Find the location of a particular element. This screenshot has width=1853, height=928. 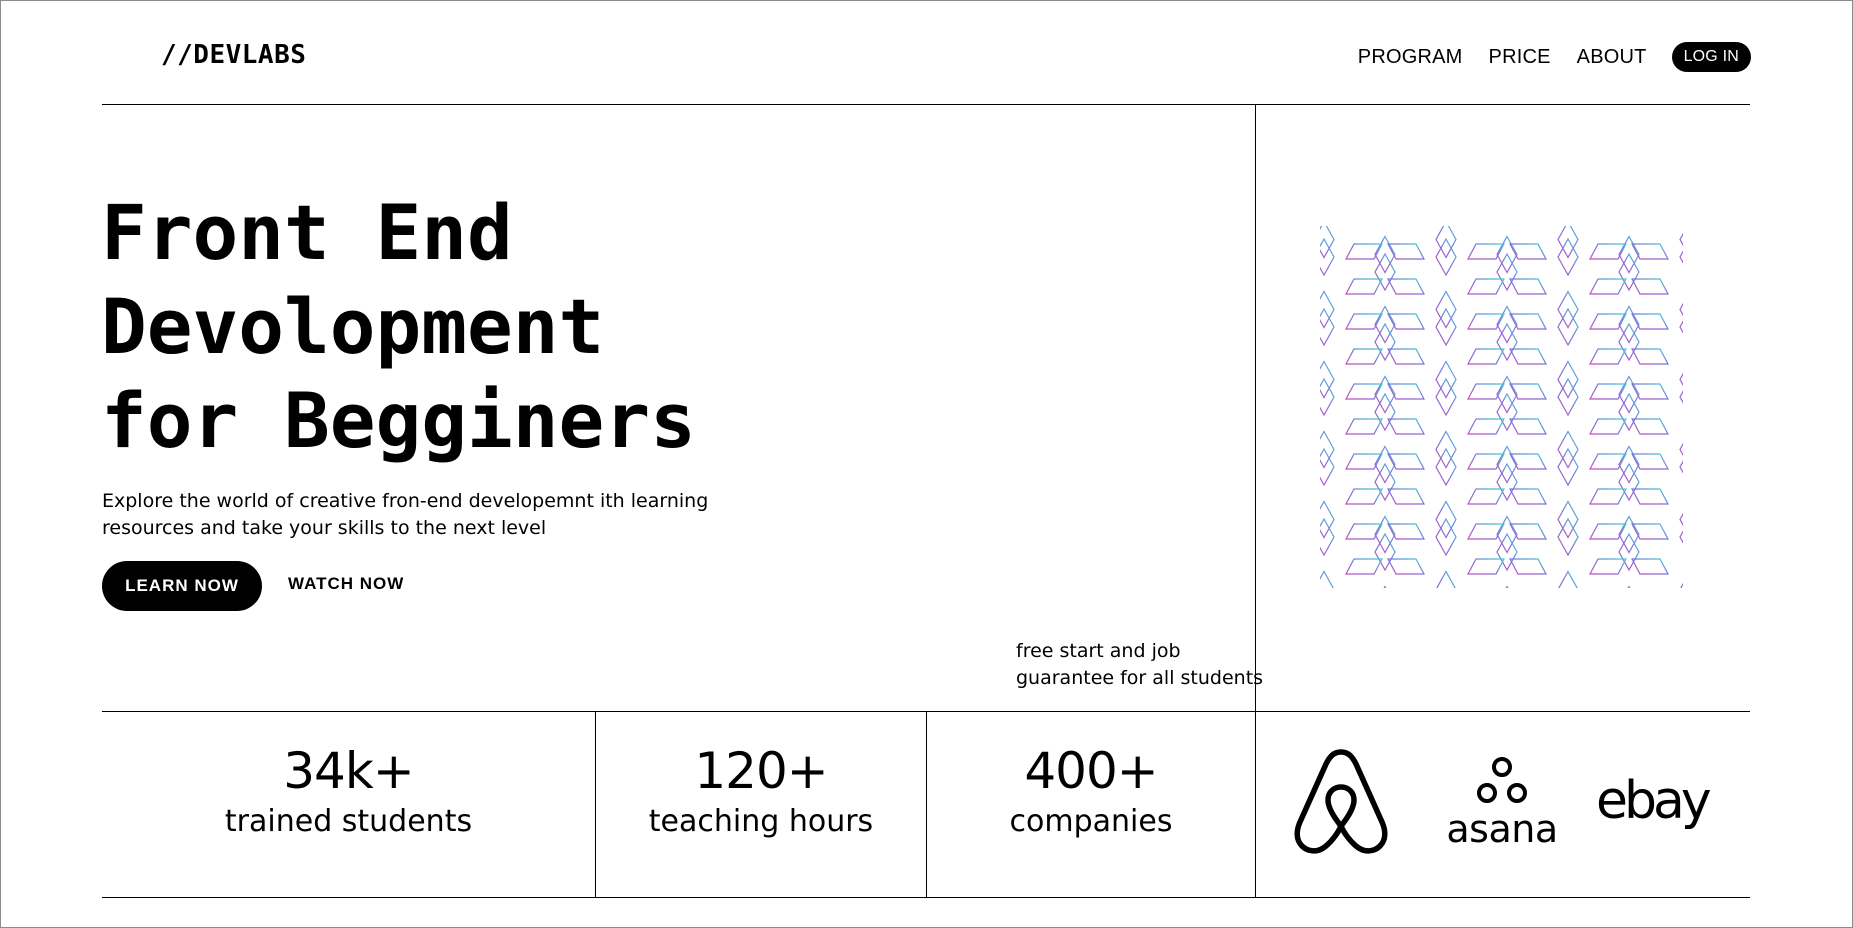

svg-text: ebay is located at coordinates (1653, 801).